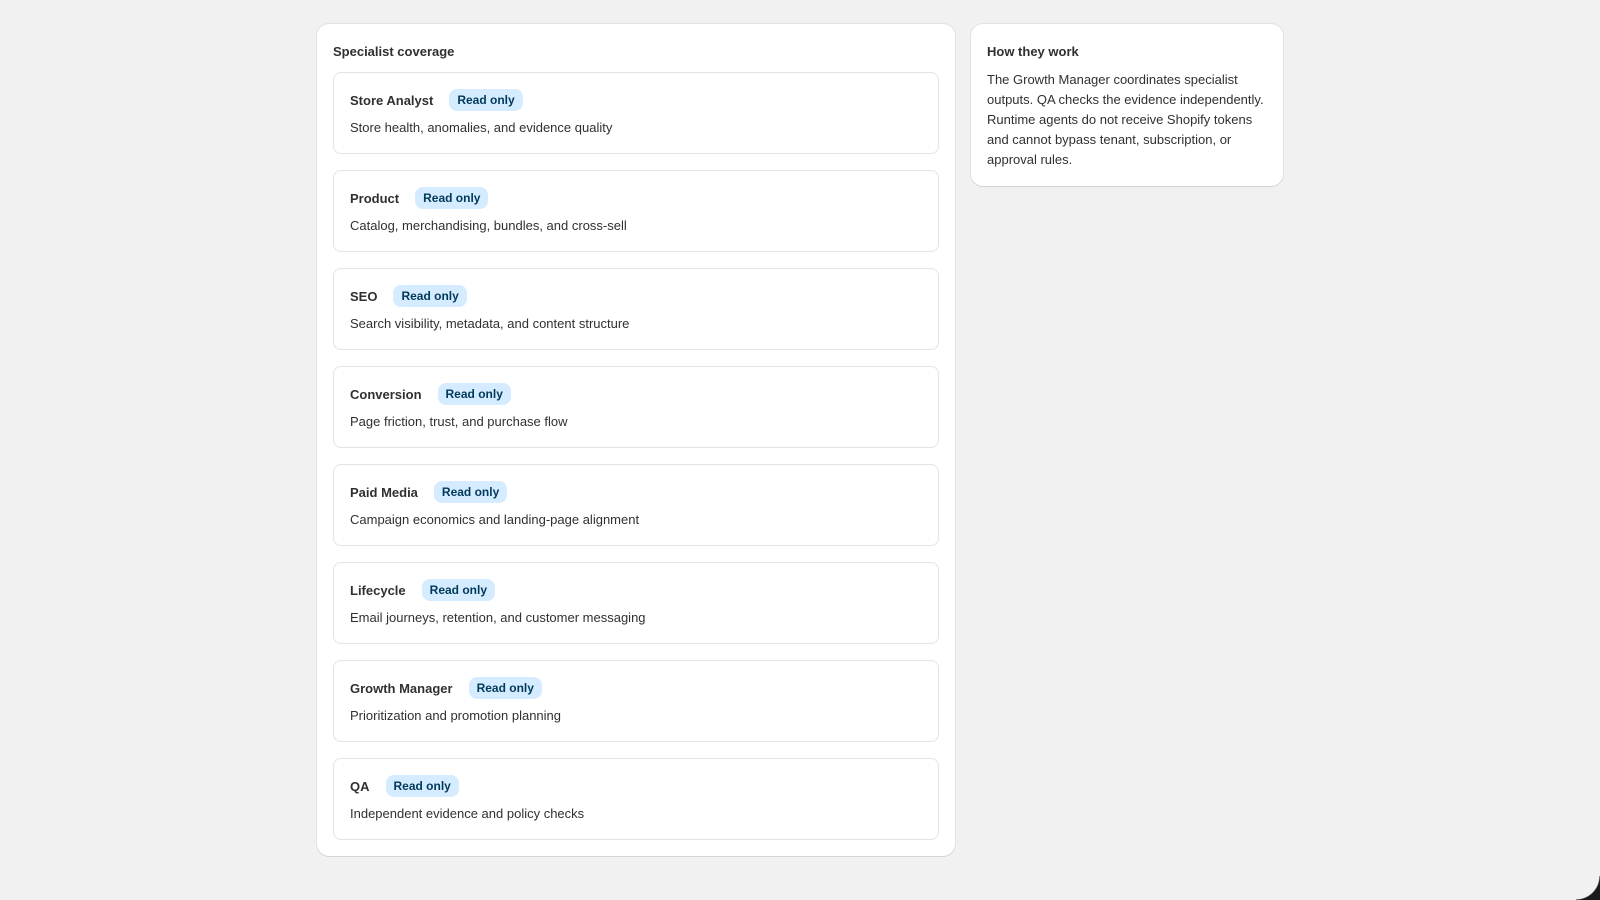 Image resolution: width=1600 pixels, height=900 pixels. What do you see at coordinates (636, 198) in the screenshot?
I see `specialist-header: Product Read only` at bounding box center [636, 198].